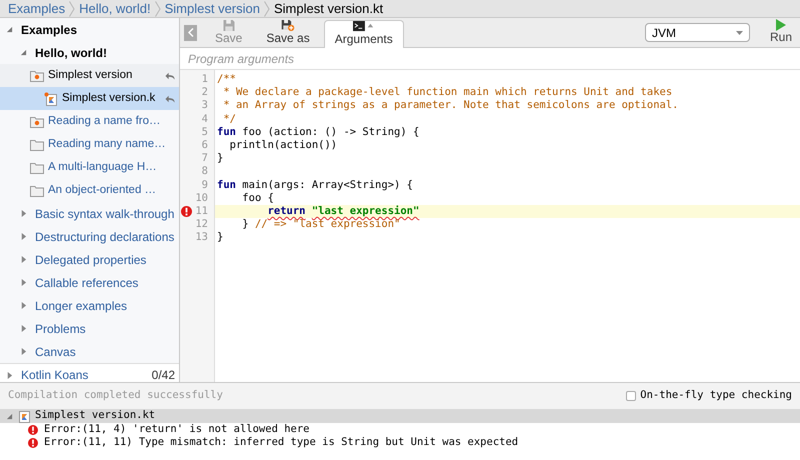 This screenshot has width=800, height=460. Describe the element at coordinates (631, 396) in the screenshot. I see `type-checking-checkbox` at that location.